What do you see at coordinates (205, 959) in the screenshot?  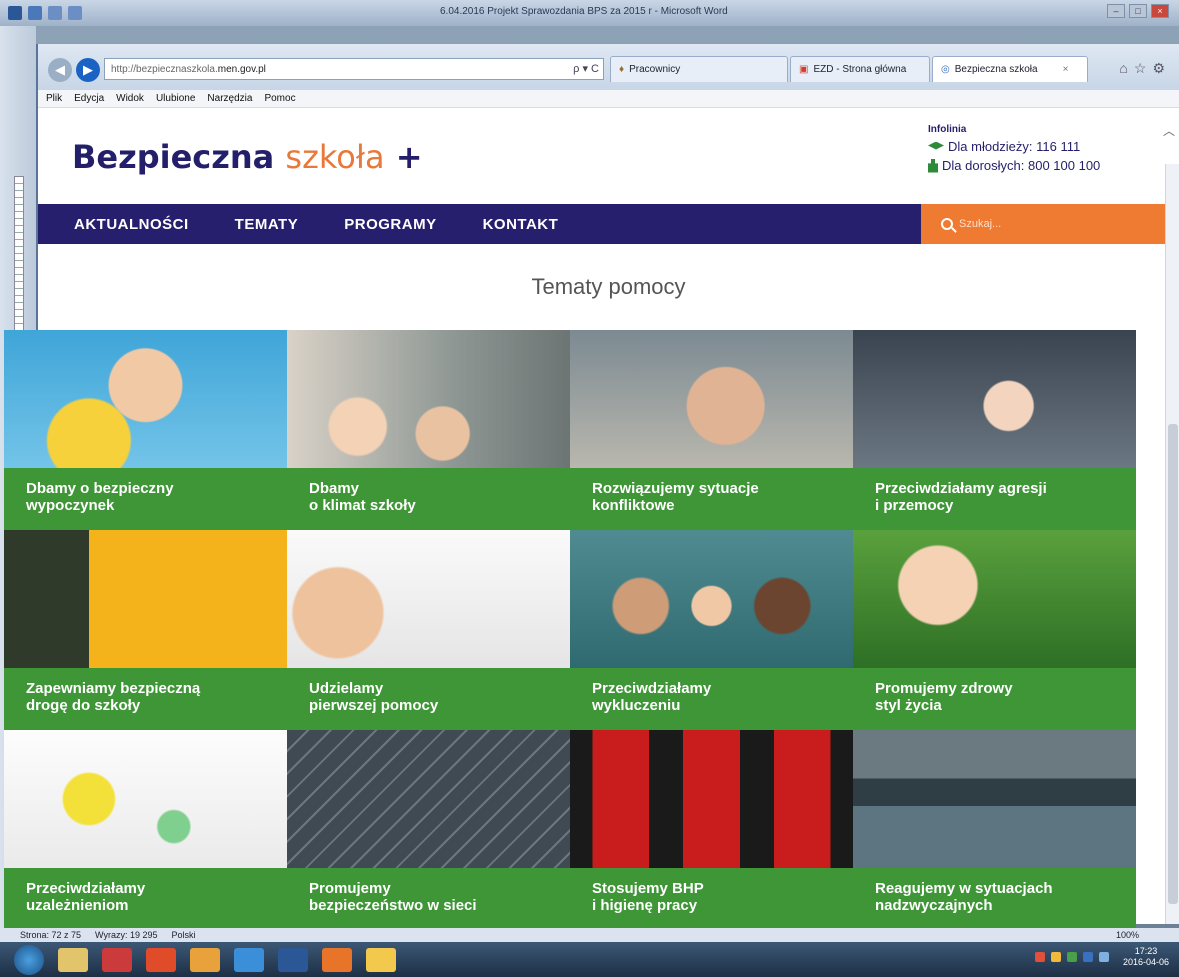 I see `chrome-icon` at bounding box center [205, 959].